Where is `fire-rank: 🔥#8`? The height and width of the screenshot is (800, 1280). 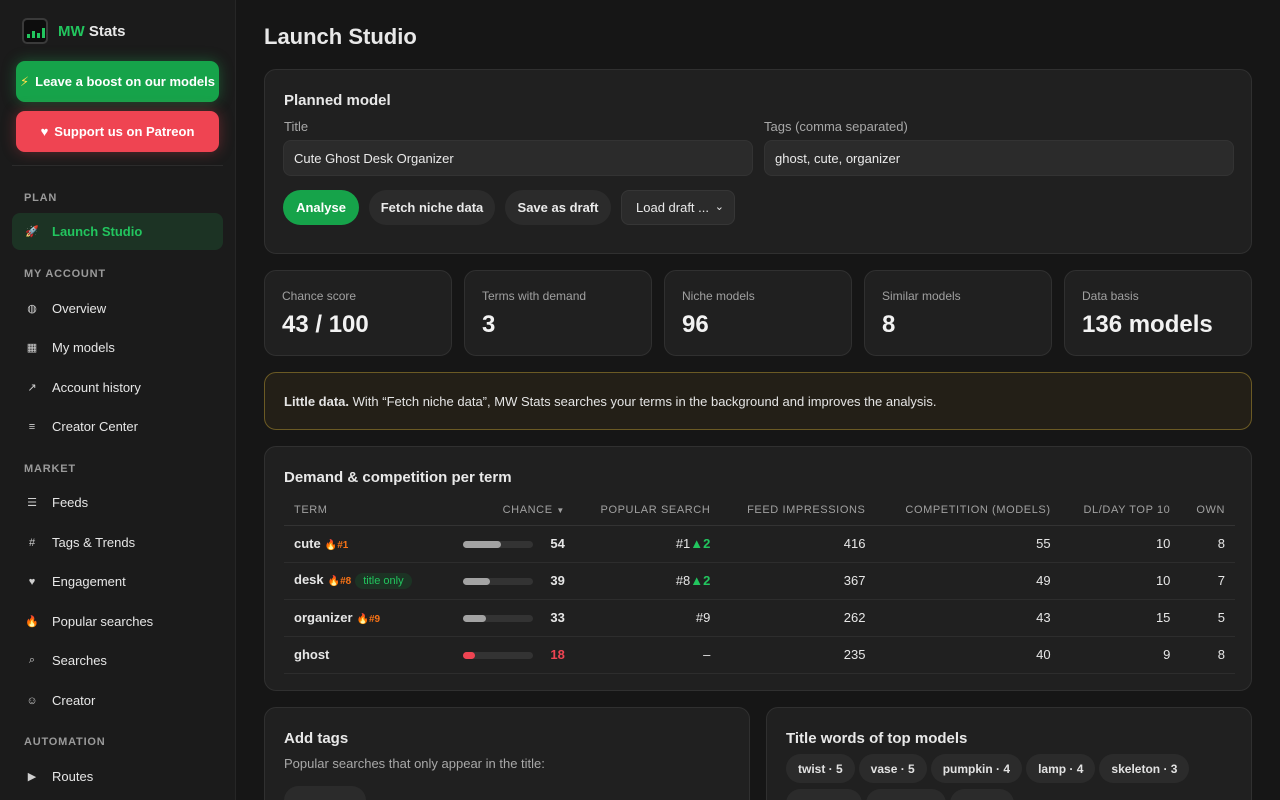 fire-rank: 🔥#8 is located at coordinates (339, 581).